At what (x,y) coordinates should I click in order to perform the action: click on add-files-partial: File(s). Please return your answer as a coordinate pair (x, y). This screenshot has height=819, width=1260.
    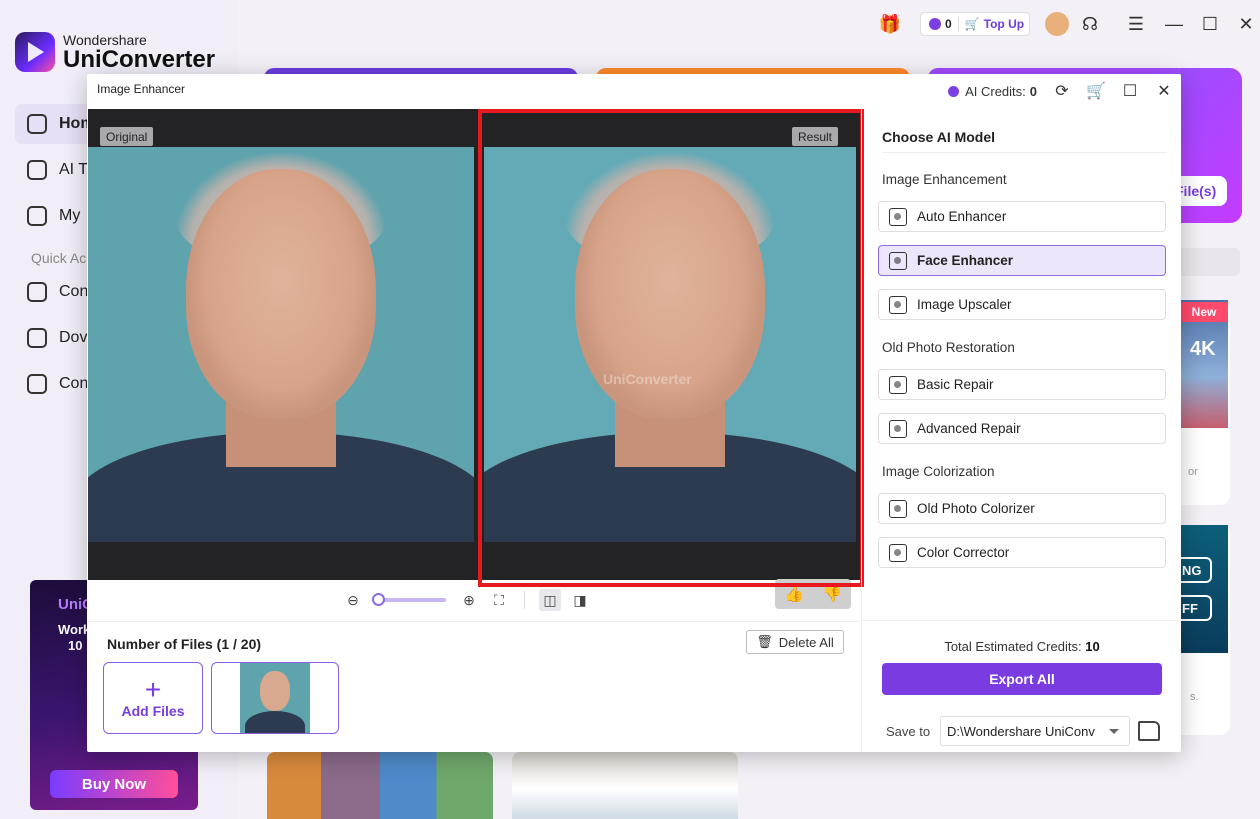
    Looking at the image, I should click on (1201, 191).